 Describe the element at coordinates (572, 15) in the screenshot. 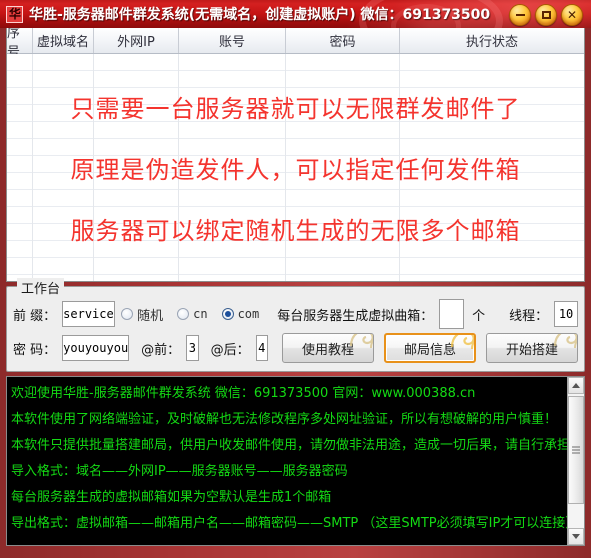

I see `close-button: ✕` at that location.